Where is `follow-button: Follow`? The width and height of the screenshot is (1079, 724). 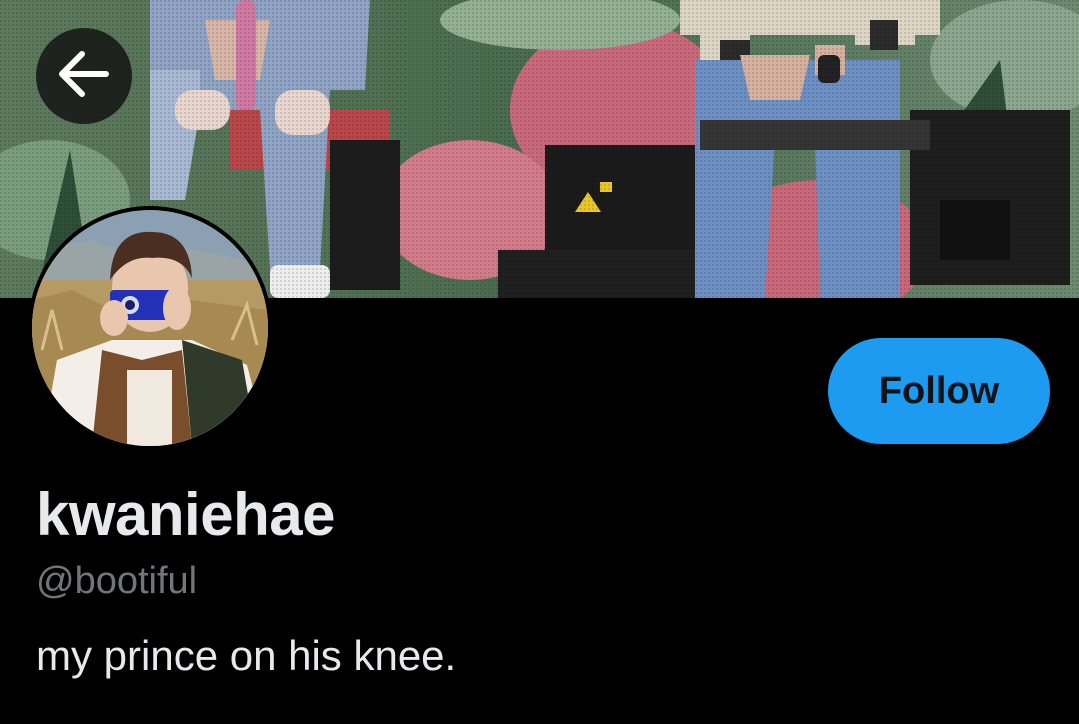
follow-button: Follow is located at coordinates (939, 391).